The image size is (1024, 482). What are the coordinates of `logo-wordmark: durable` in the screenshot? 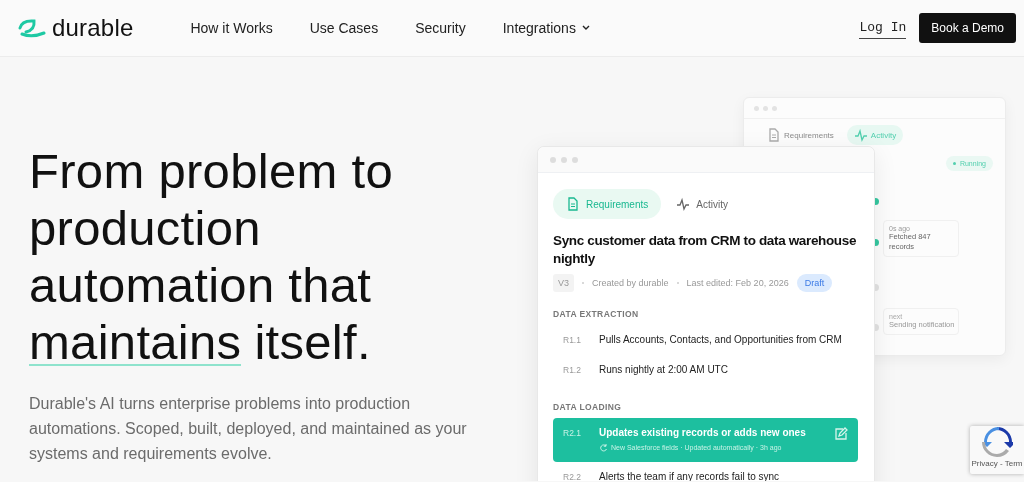 It's located at (93, 28).